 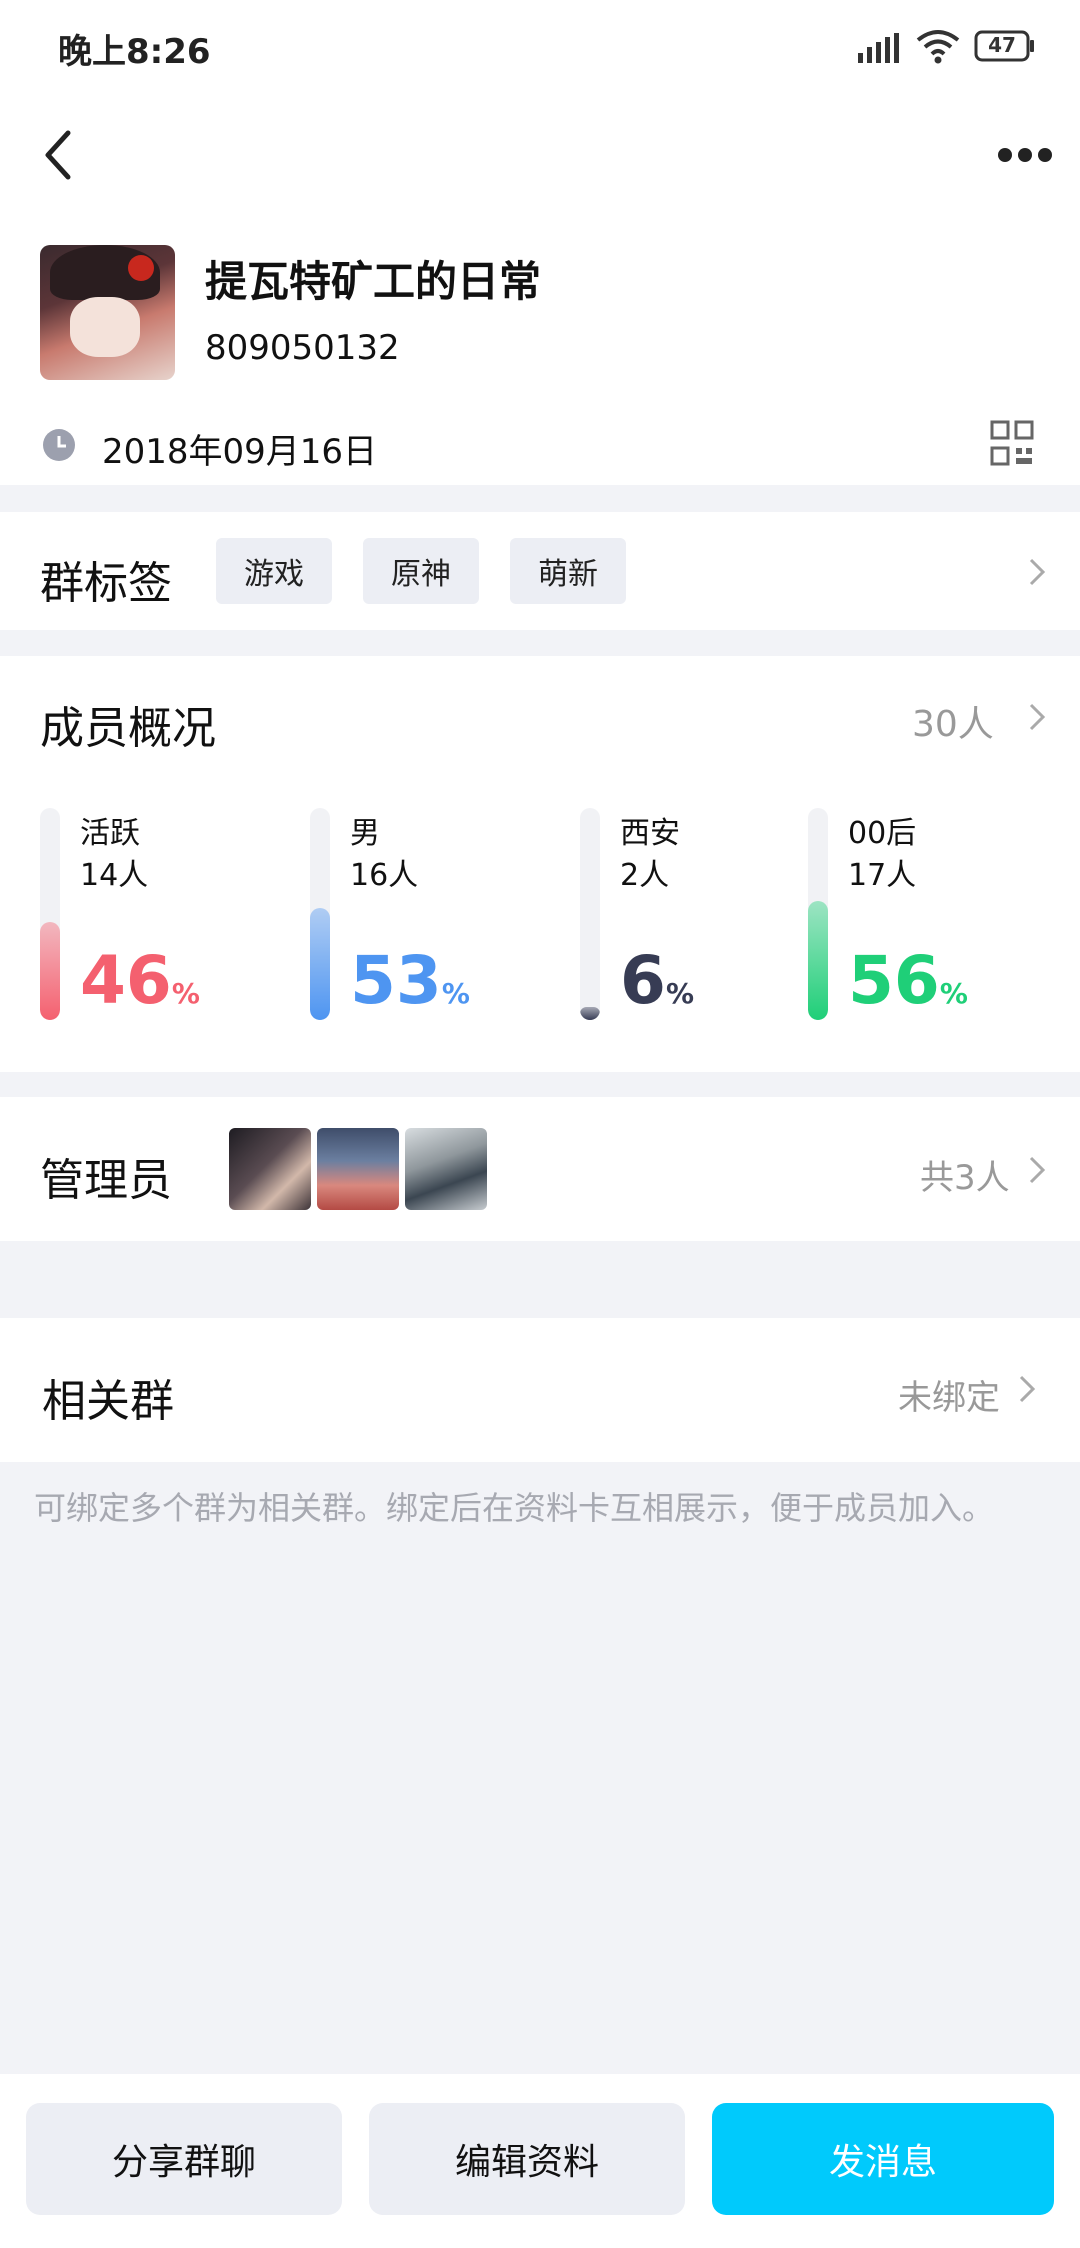 I want to click on stat-percent: 6%, so click(x=657, y=981).